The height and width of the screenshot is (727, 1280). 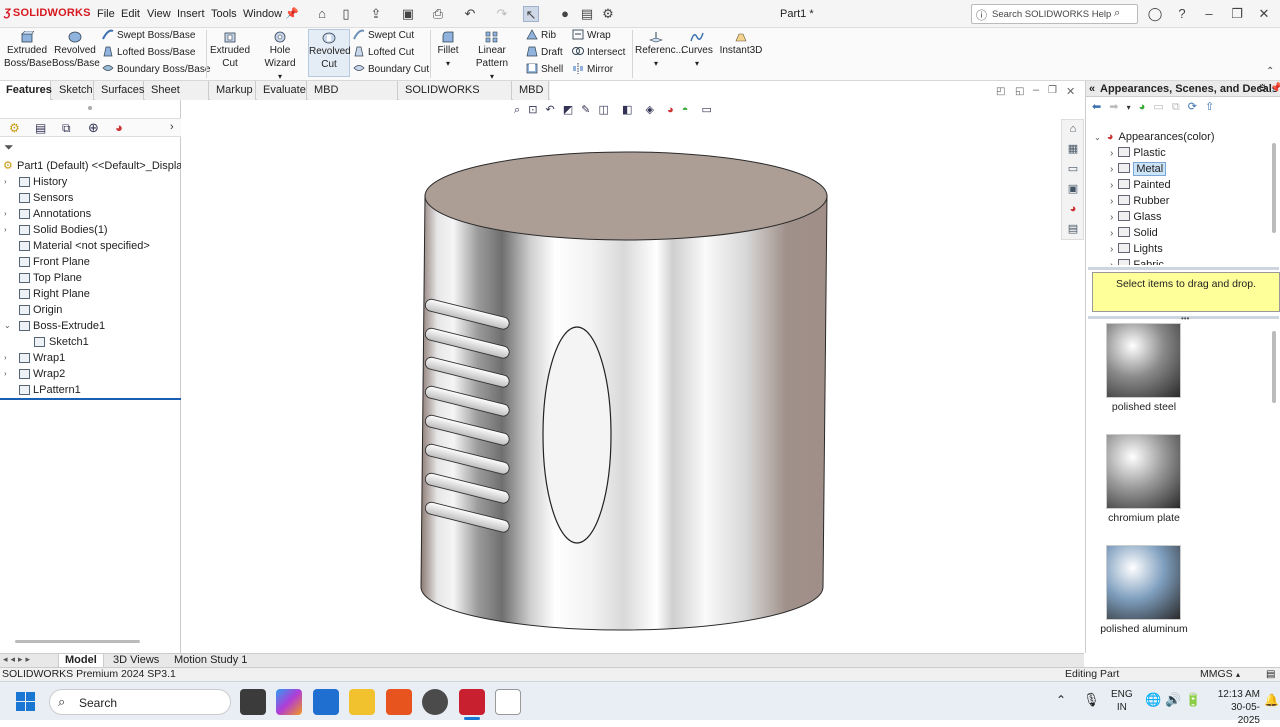 What do you see at coordinates (90, 294) in the screenshot?
I see `tree-item: Right Plane` at bounding box center [90, 294].